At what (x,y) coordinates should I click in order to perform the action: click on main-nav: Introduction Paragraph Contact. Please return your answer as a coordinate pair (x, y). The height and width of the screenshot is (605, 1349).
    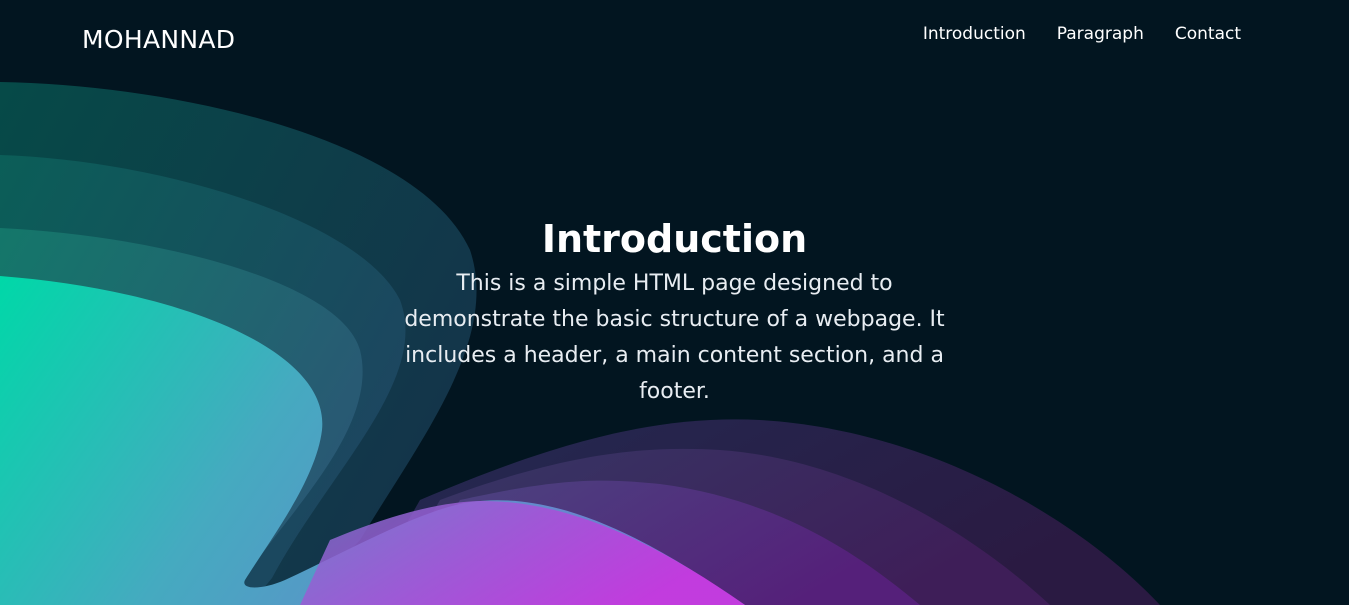
    Looking at the image, I should click on (1082, 34).